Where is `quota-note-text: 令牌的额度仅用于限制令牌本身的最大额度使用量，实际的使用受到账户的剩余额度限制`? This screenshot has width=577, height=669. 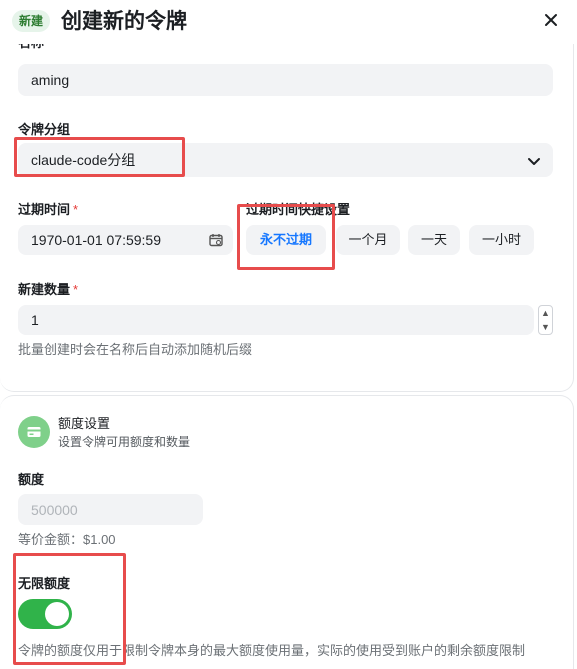 quota-note-text: 令牌的额度仅用于限制令牌本身的最大额度使用量，实际的使用受到账户的剩余额度限制 is located at coordinates (272, 650).